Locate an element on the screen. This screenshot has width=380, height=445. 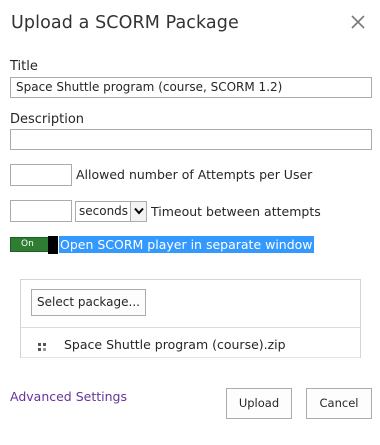
upload-button: Upload is located at coordinates (259, 403).